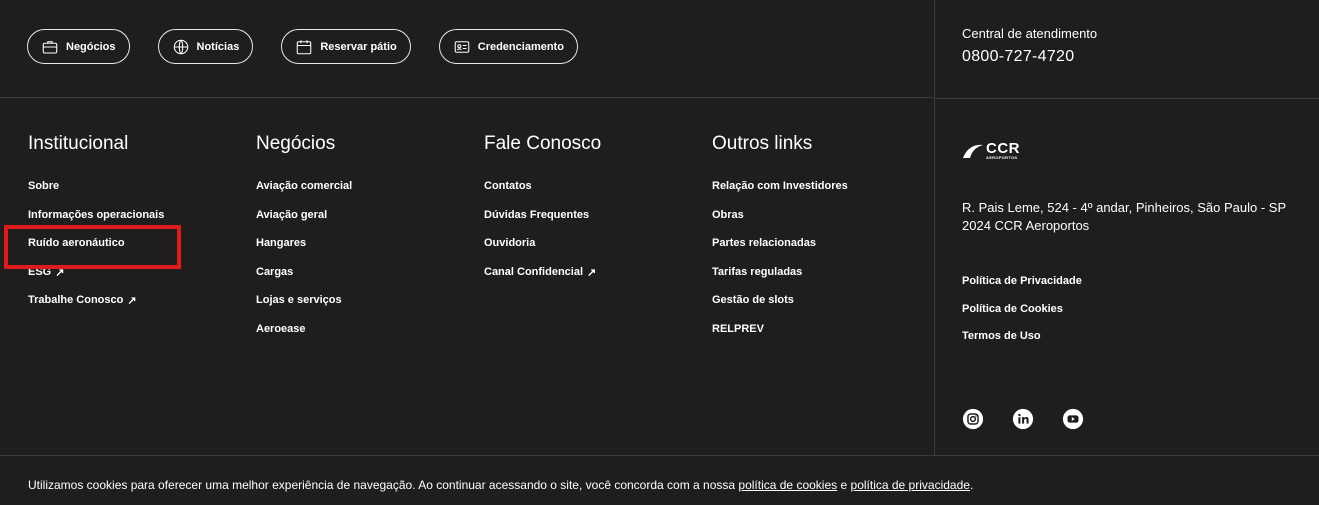 This screenshot has width=1319, height=505. I want to click on footer-link-lojas-servicos: Lojas e serviços, so click(304, 308).